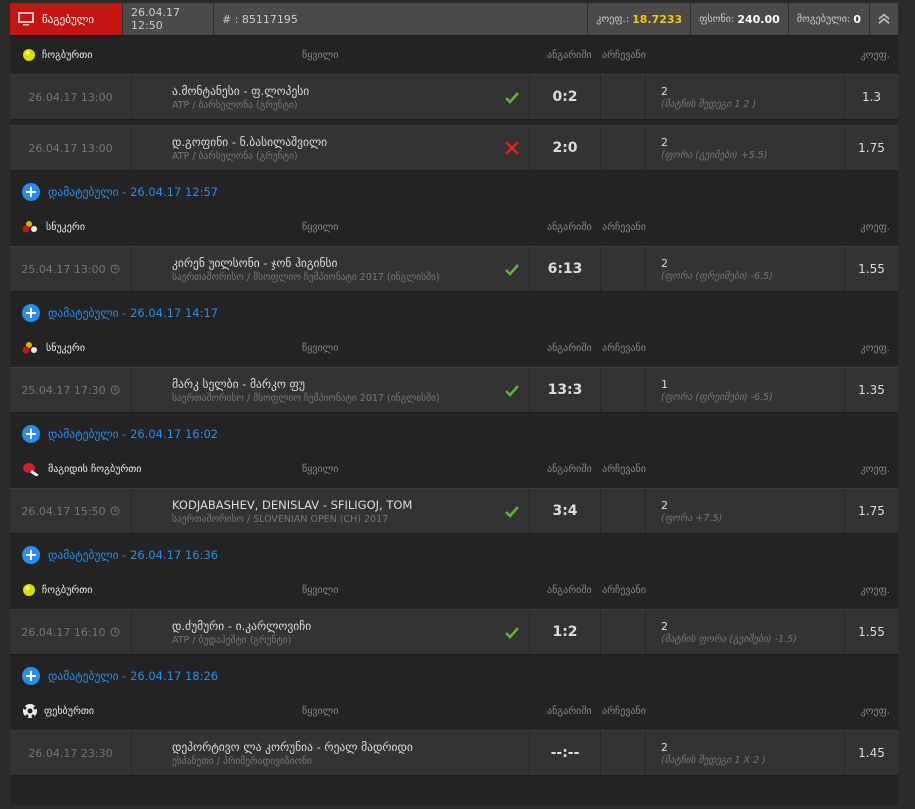 The height and width of the screenshot is (809, 915). I want to click on status-badge: წაგებული, so click(66, 19).